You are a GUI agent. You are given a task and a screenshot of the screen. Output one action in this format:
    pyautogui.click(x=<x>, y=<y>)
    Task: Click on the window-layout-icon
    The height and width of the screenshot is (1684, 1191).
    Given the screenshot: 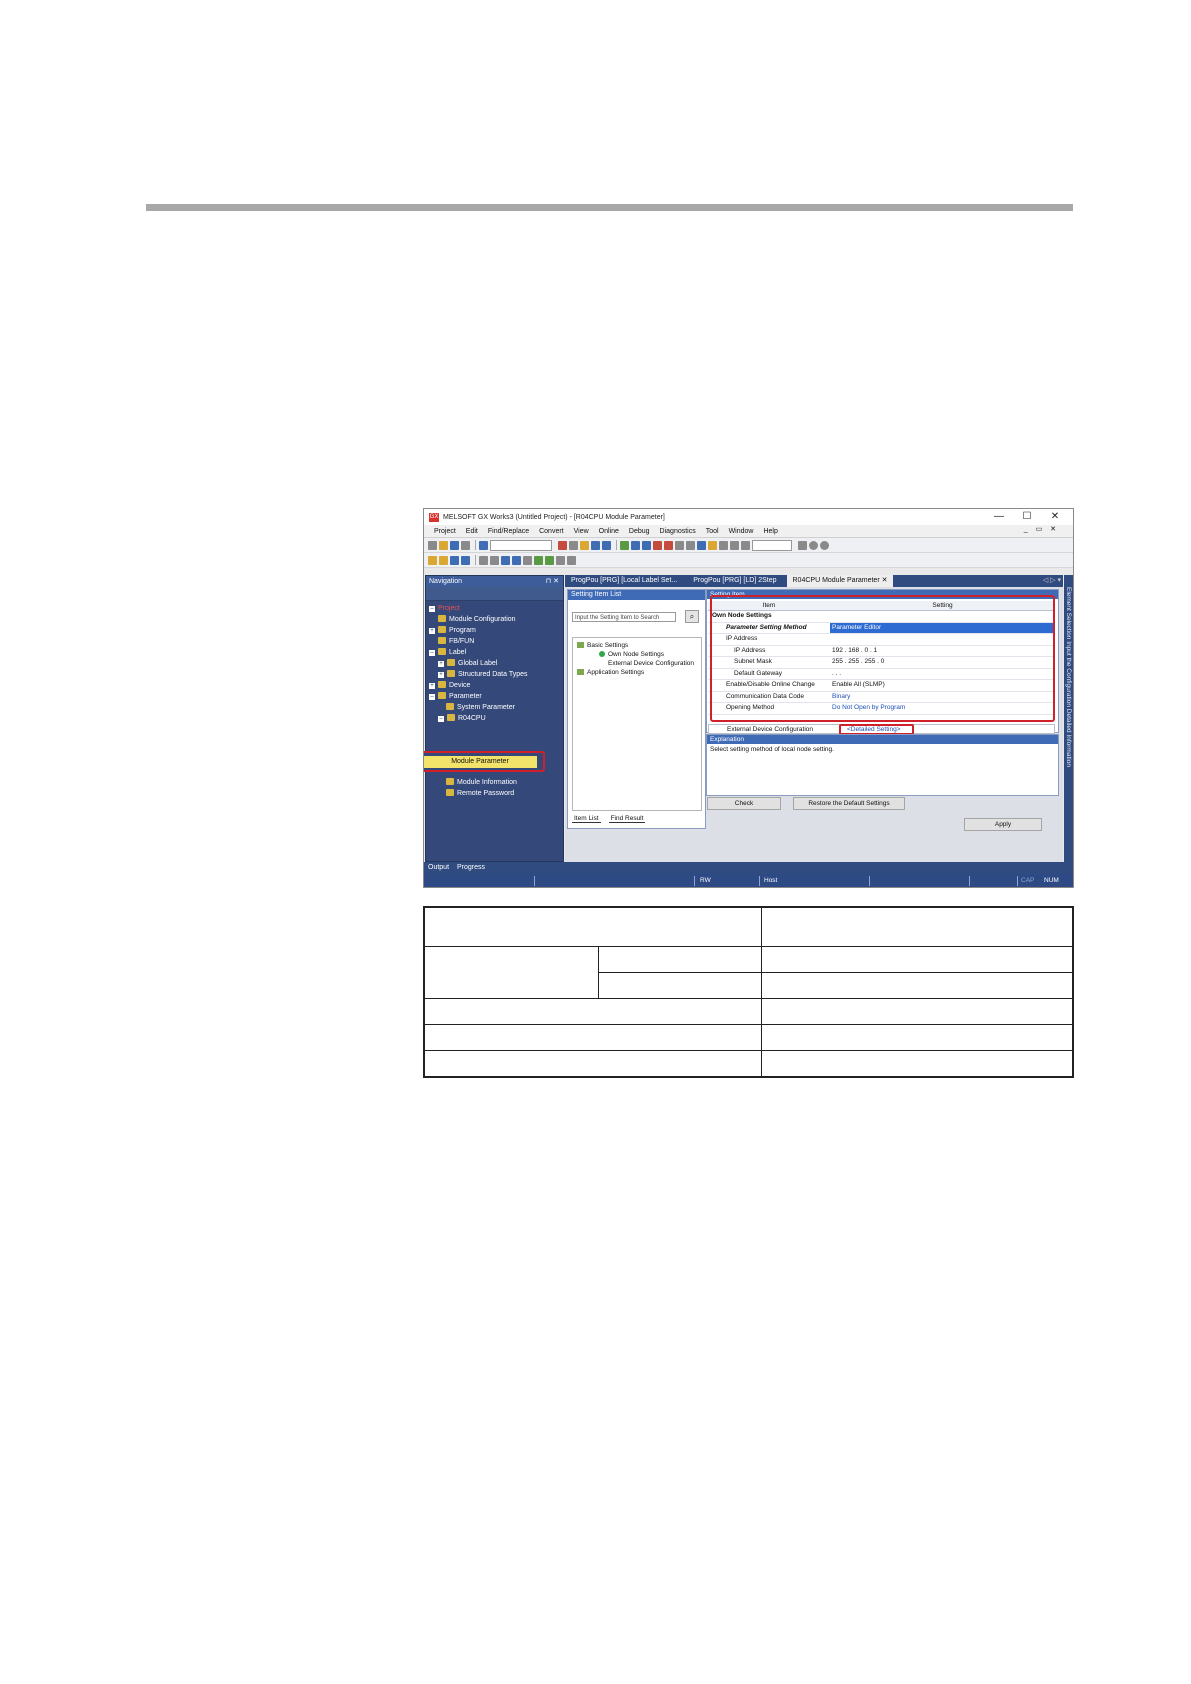 What is the action you would take?
    pyautogui.click(x=454, y=560)
    